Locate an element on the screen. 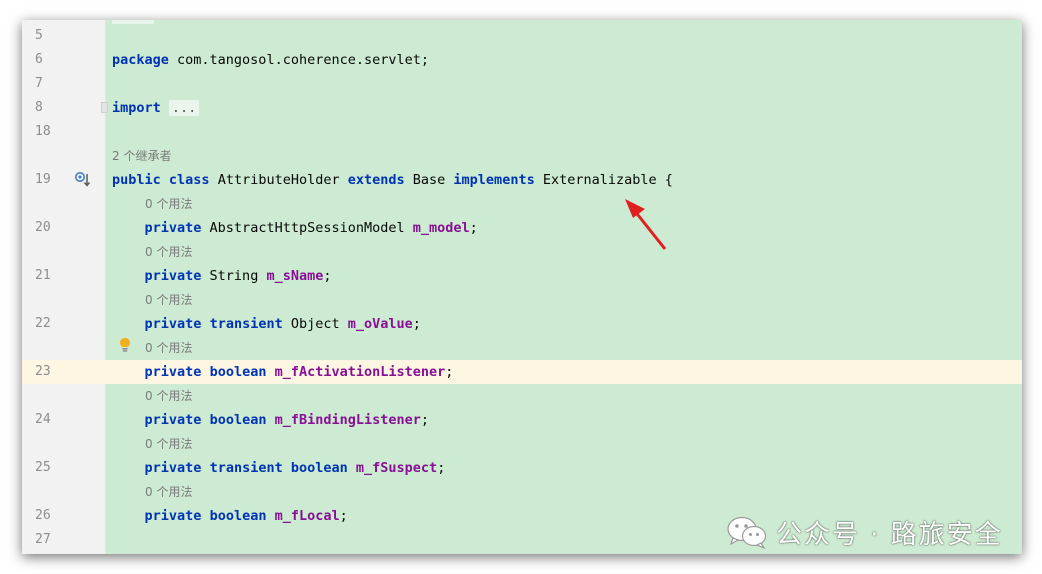  annotation-arrow is located at coordinates (646, 224).